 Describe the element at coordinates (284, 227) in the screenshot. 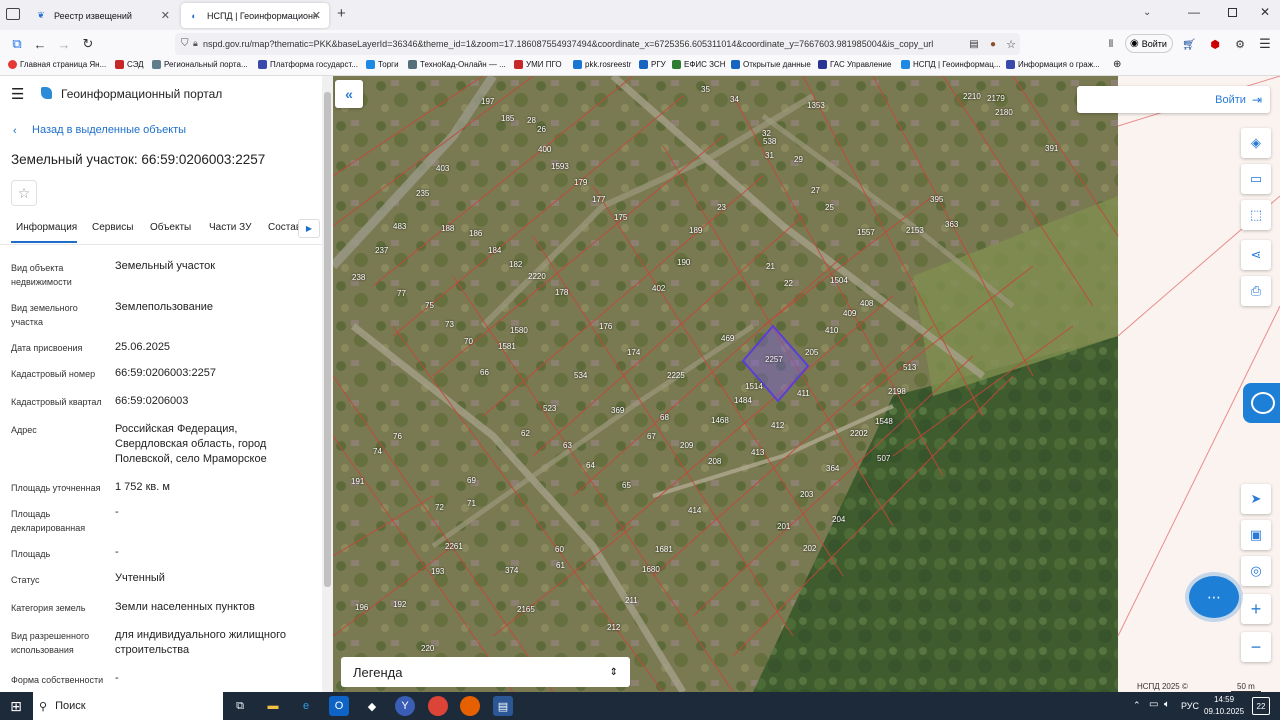

I see `tab-composition: Состав` at that location.